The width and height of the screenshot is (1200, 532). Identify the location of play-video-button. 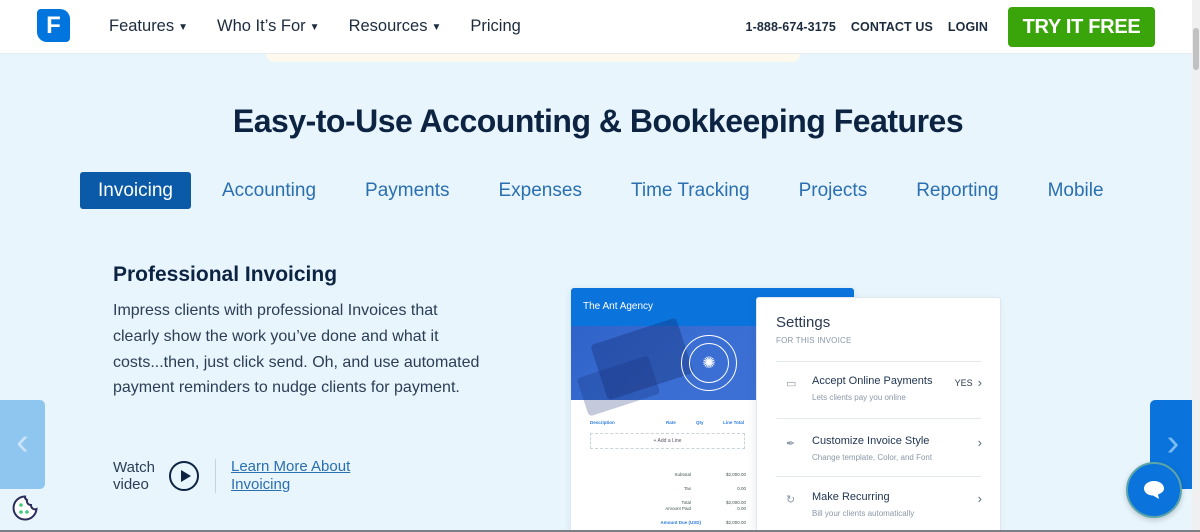
(184, 476).